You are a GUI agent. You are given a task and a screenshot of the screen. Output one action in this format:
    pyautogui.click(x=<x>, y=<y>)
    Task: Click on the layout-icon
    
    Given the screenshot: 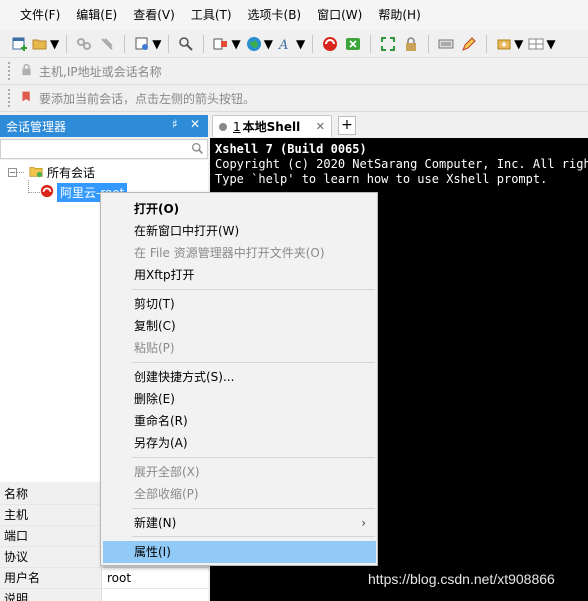 What is the action you would take?
    pyautogui.click(x=536, y=44)
    